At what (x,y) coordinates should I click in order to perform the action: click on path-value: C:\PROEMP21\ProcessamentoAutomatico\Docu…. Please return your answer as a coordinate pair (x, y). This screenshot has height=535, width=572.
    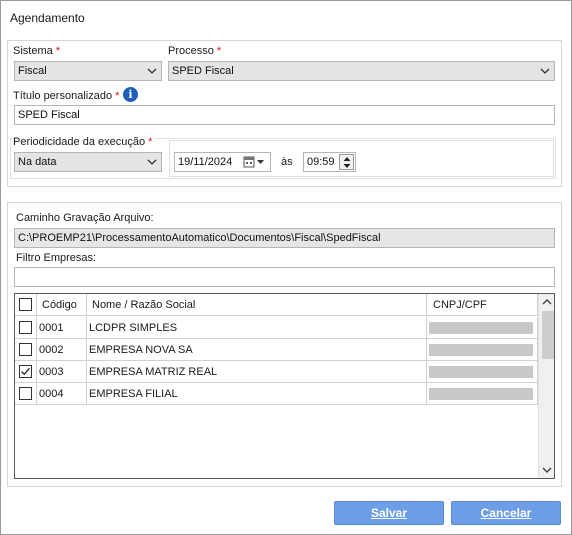
    Looking at the image, I should click on (199, 238).